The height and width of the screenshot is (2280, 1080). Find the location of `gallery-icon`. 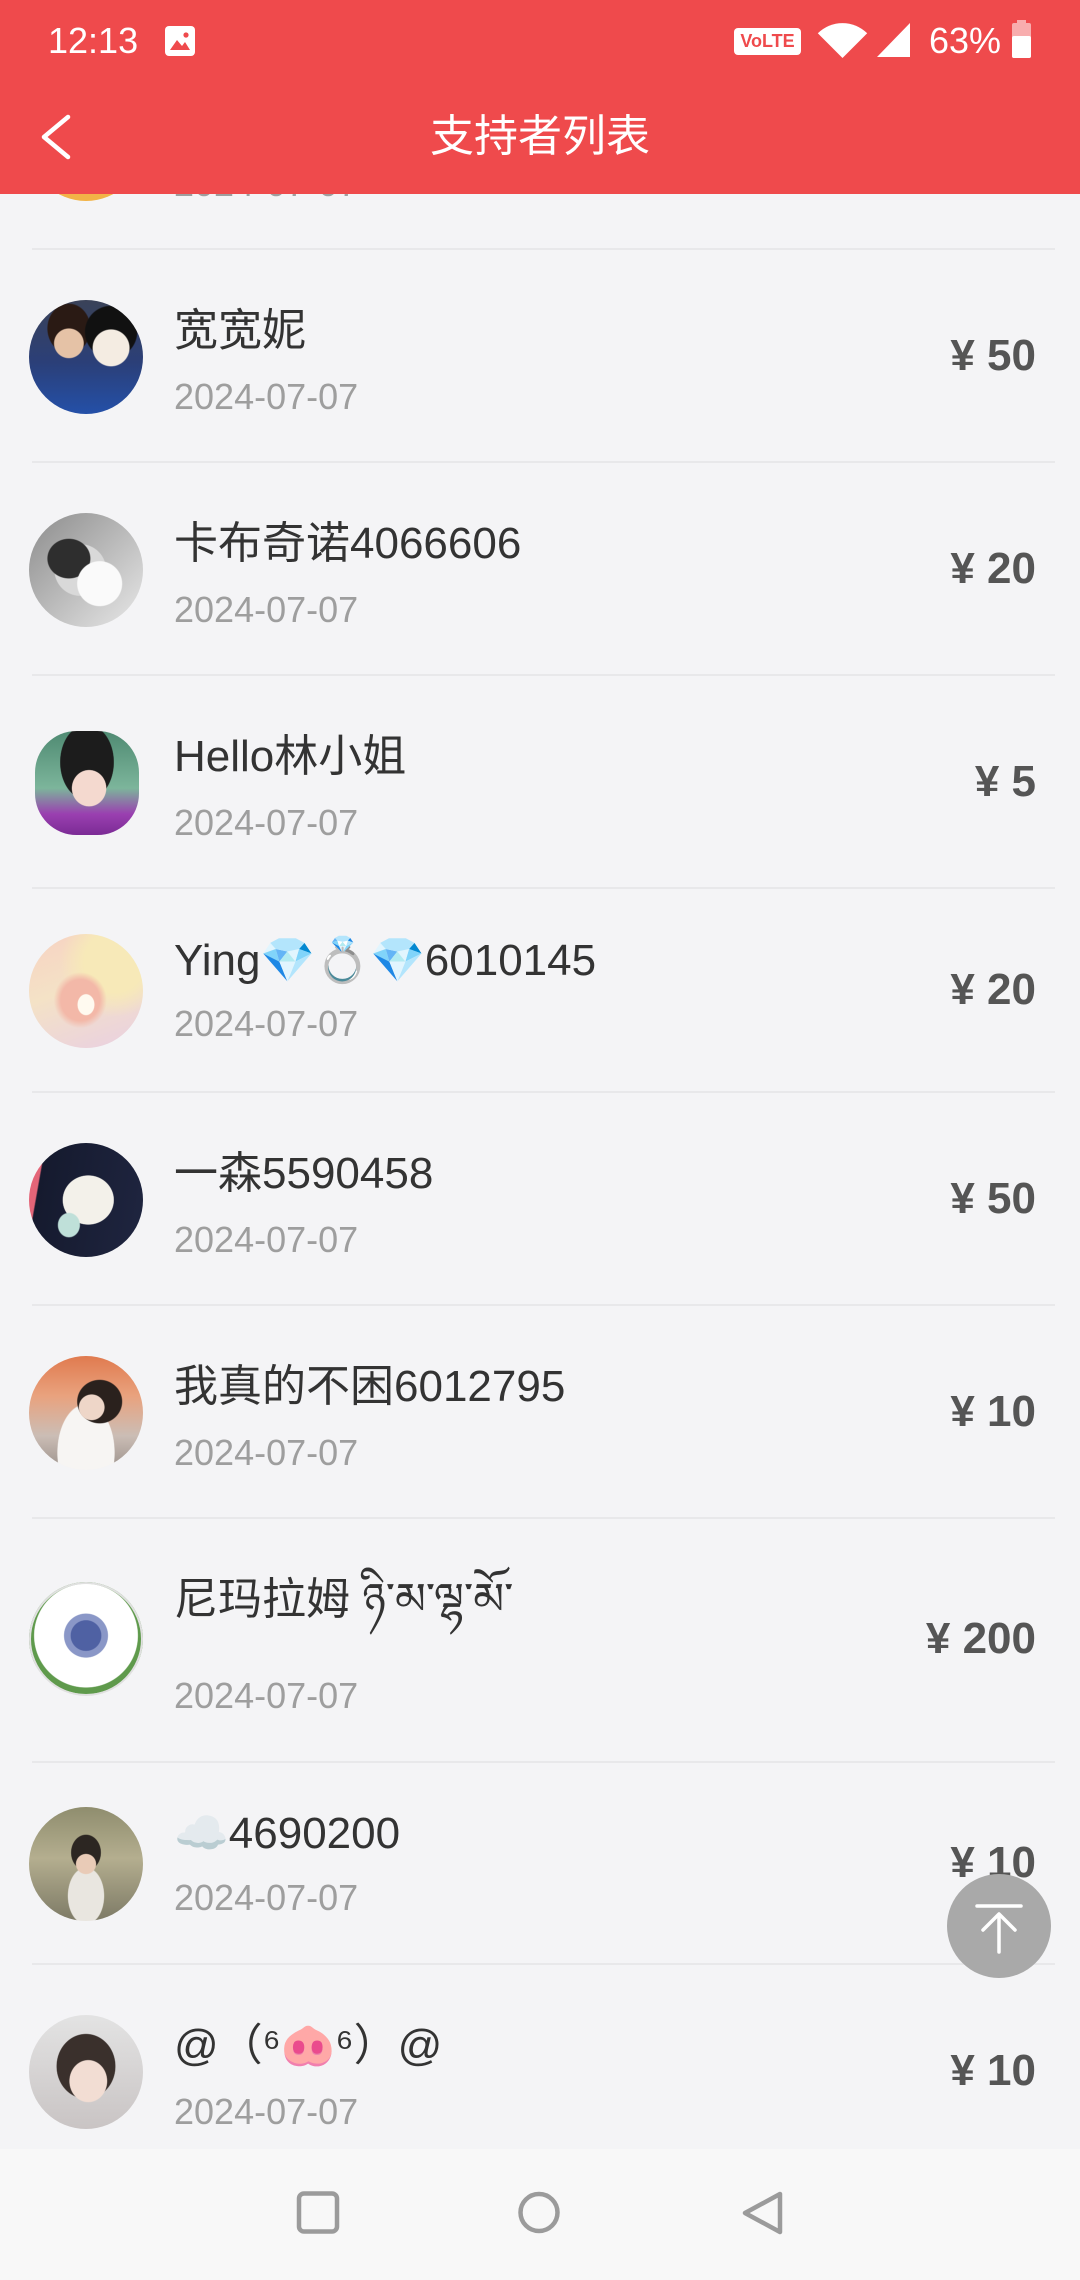

gallery-icon is located at coordinates (180, 41).